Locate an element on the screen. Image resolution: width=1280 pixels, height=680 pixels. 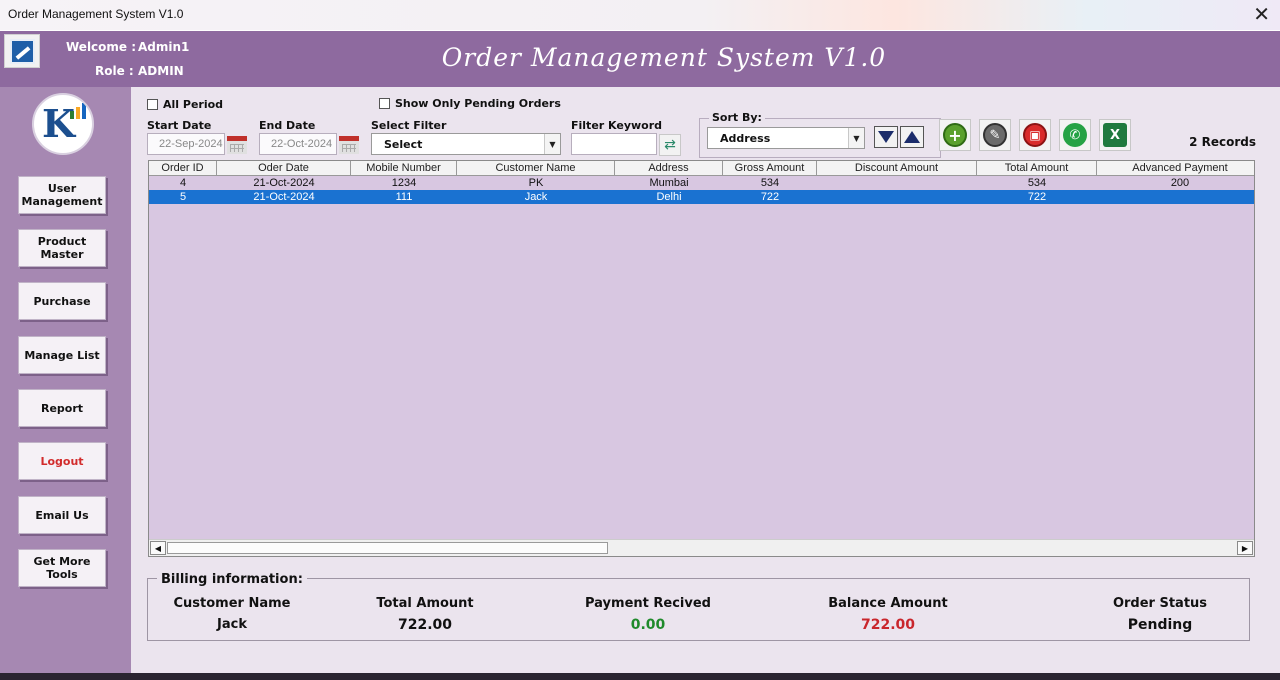
sort-by-value: Address is located at coordinates (745, 138).